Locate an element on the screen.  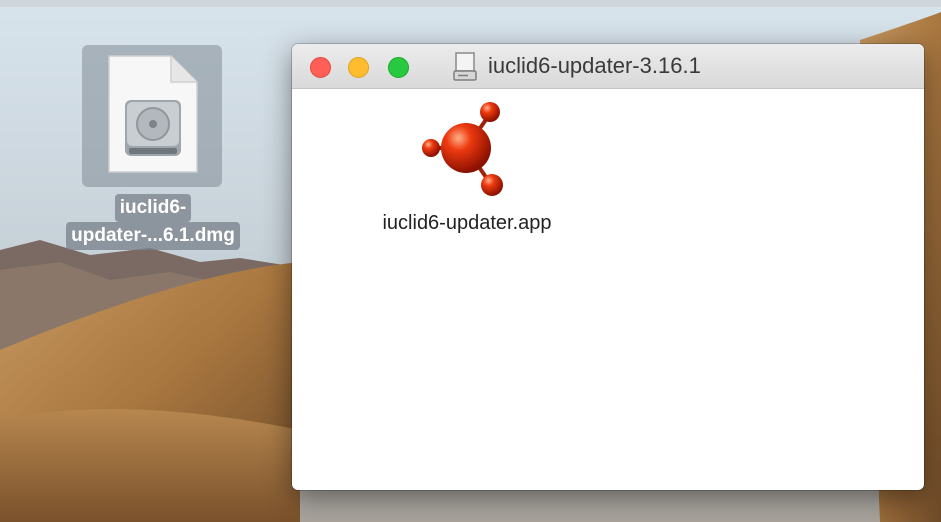
dmg-file-label-line2: updater-...6.1.dmg is located at coordinates (153, 236).